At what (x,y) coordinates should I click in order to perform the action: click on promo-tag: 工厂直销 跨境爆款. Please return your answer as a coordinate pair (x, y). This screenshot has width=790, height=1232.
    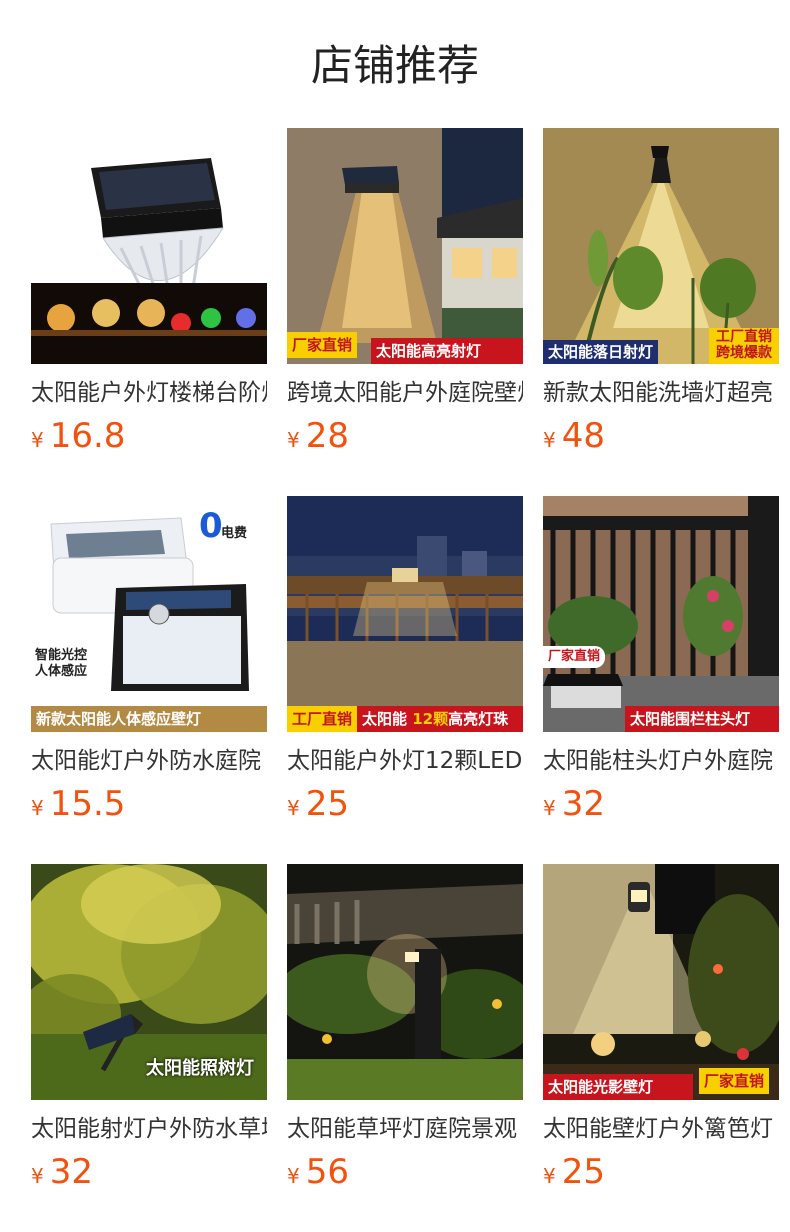
    Looking at the image, I should click on (744, 346).